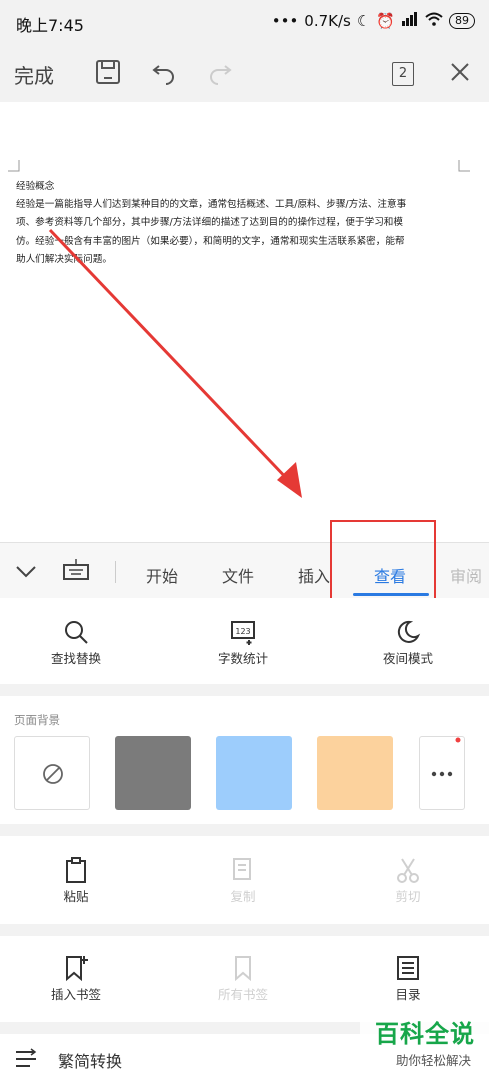 The height and width of the screenshot is (1080, 489). I want to click on convert-label: 繁简转换, so click(90, 1061).